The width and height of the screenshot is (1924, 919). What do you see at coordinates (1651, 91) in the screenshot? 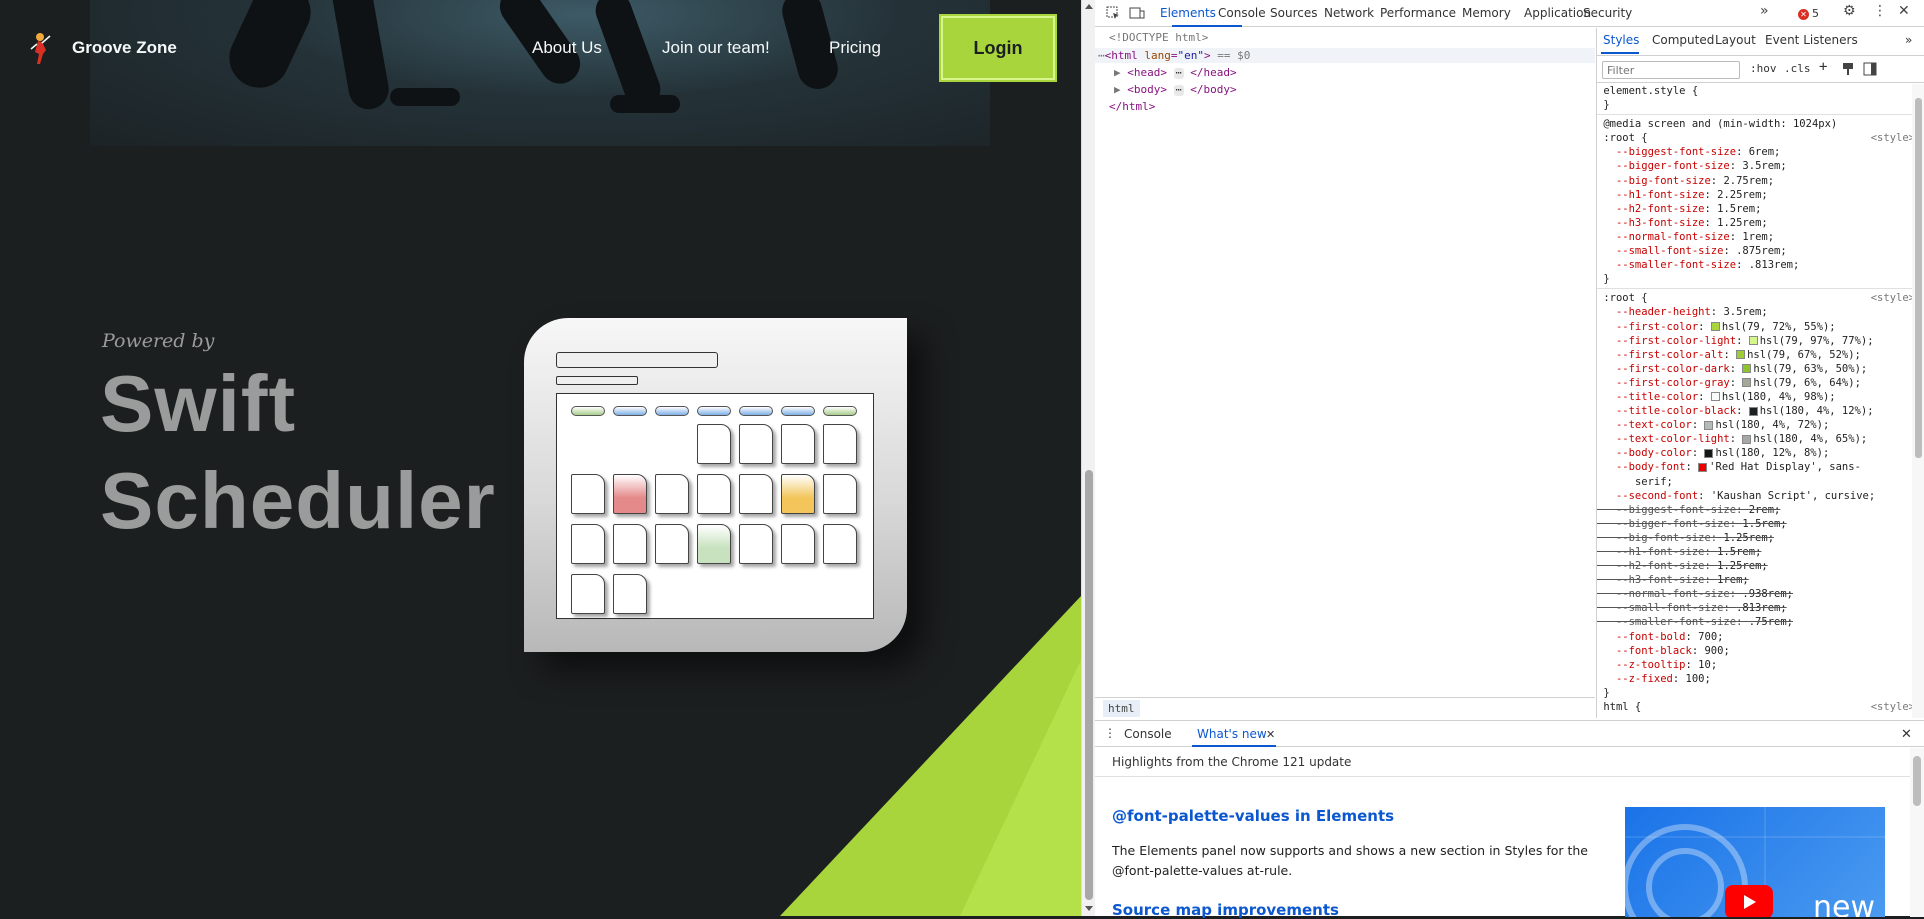
I see `element-style-selector: element.style {` at bounding box center [1651, 91].